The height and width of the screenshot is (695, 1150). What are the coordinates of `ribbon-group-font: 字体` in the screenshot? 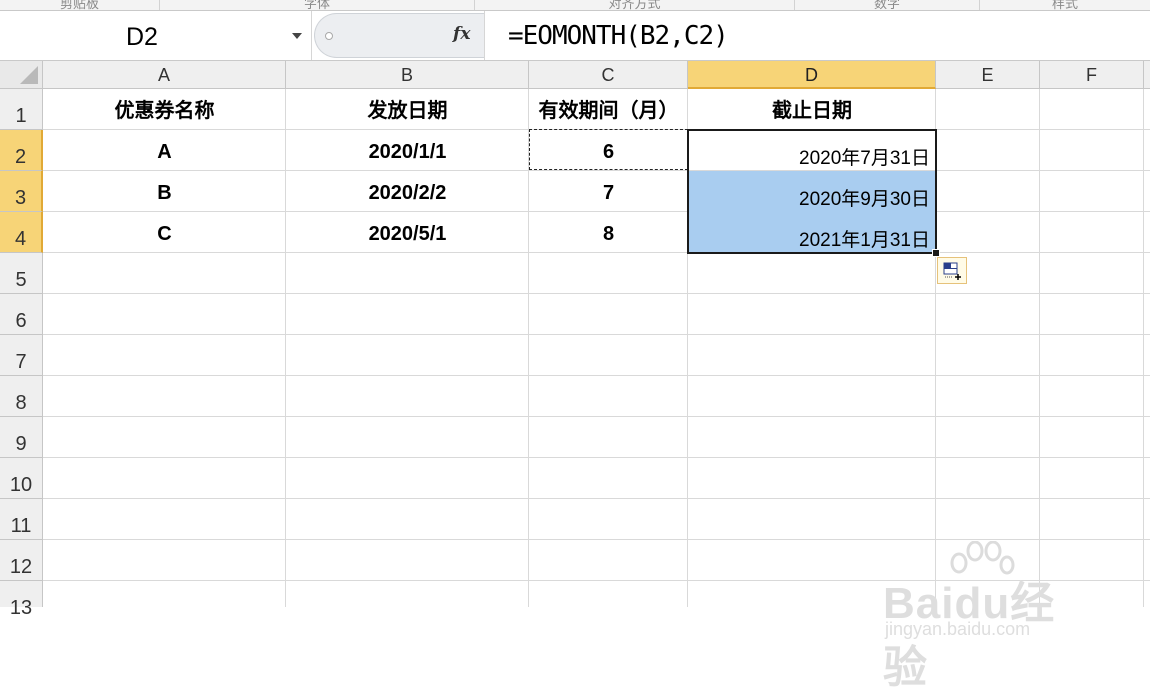 It's located at (317, 5).